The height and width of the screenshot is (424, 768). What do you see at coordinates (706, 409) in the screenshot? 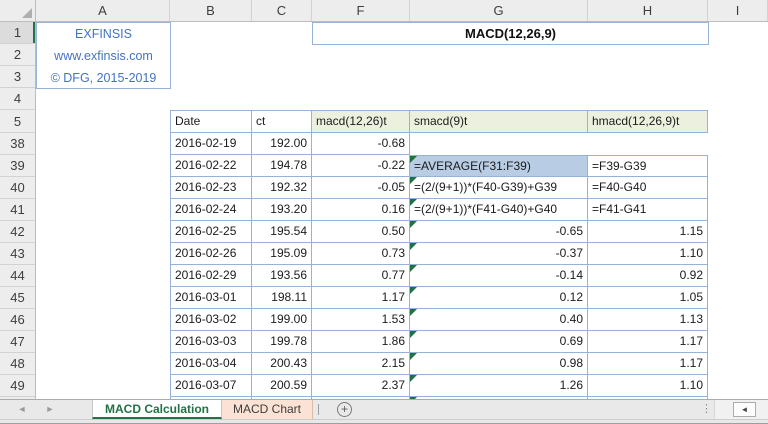
I see `tab-scroll-splitter-icon: ⋮` at bounding box center [706, 409].